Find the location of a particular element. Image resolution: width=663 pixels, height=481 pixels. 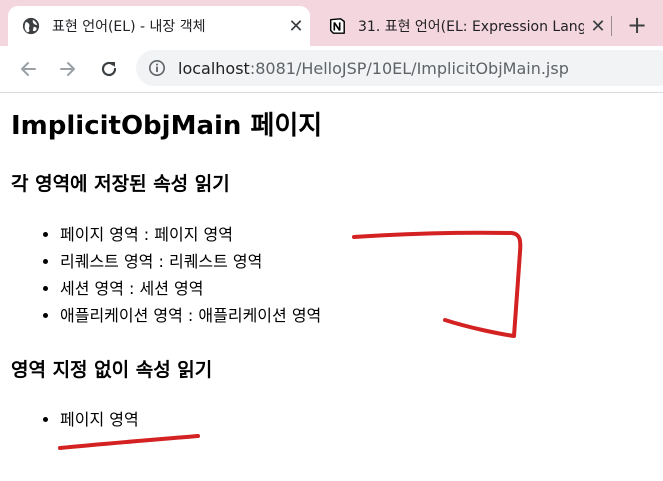

forward-button is located at coordinates (68, 69).